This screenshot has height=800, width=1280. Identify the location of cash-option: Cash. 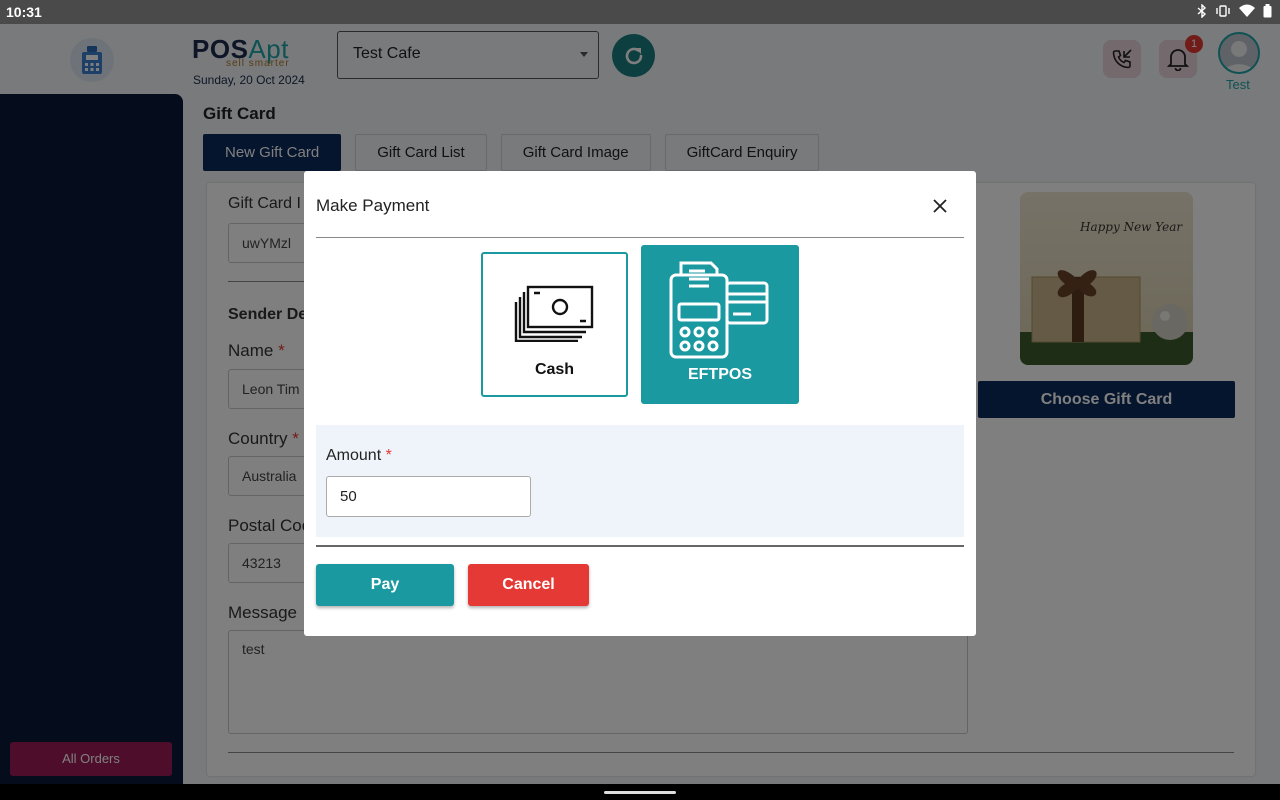
(554, 324).